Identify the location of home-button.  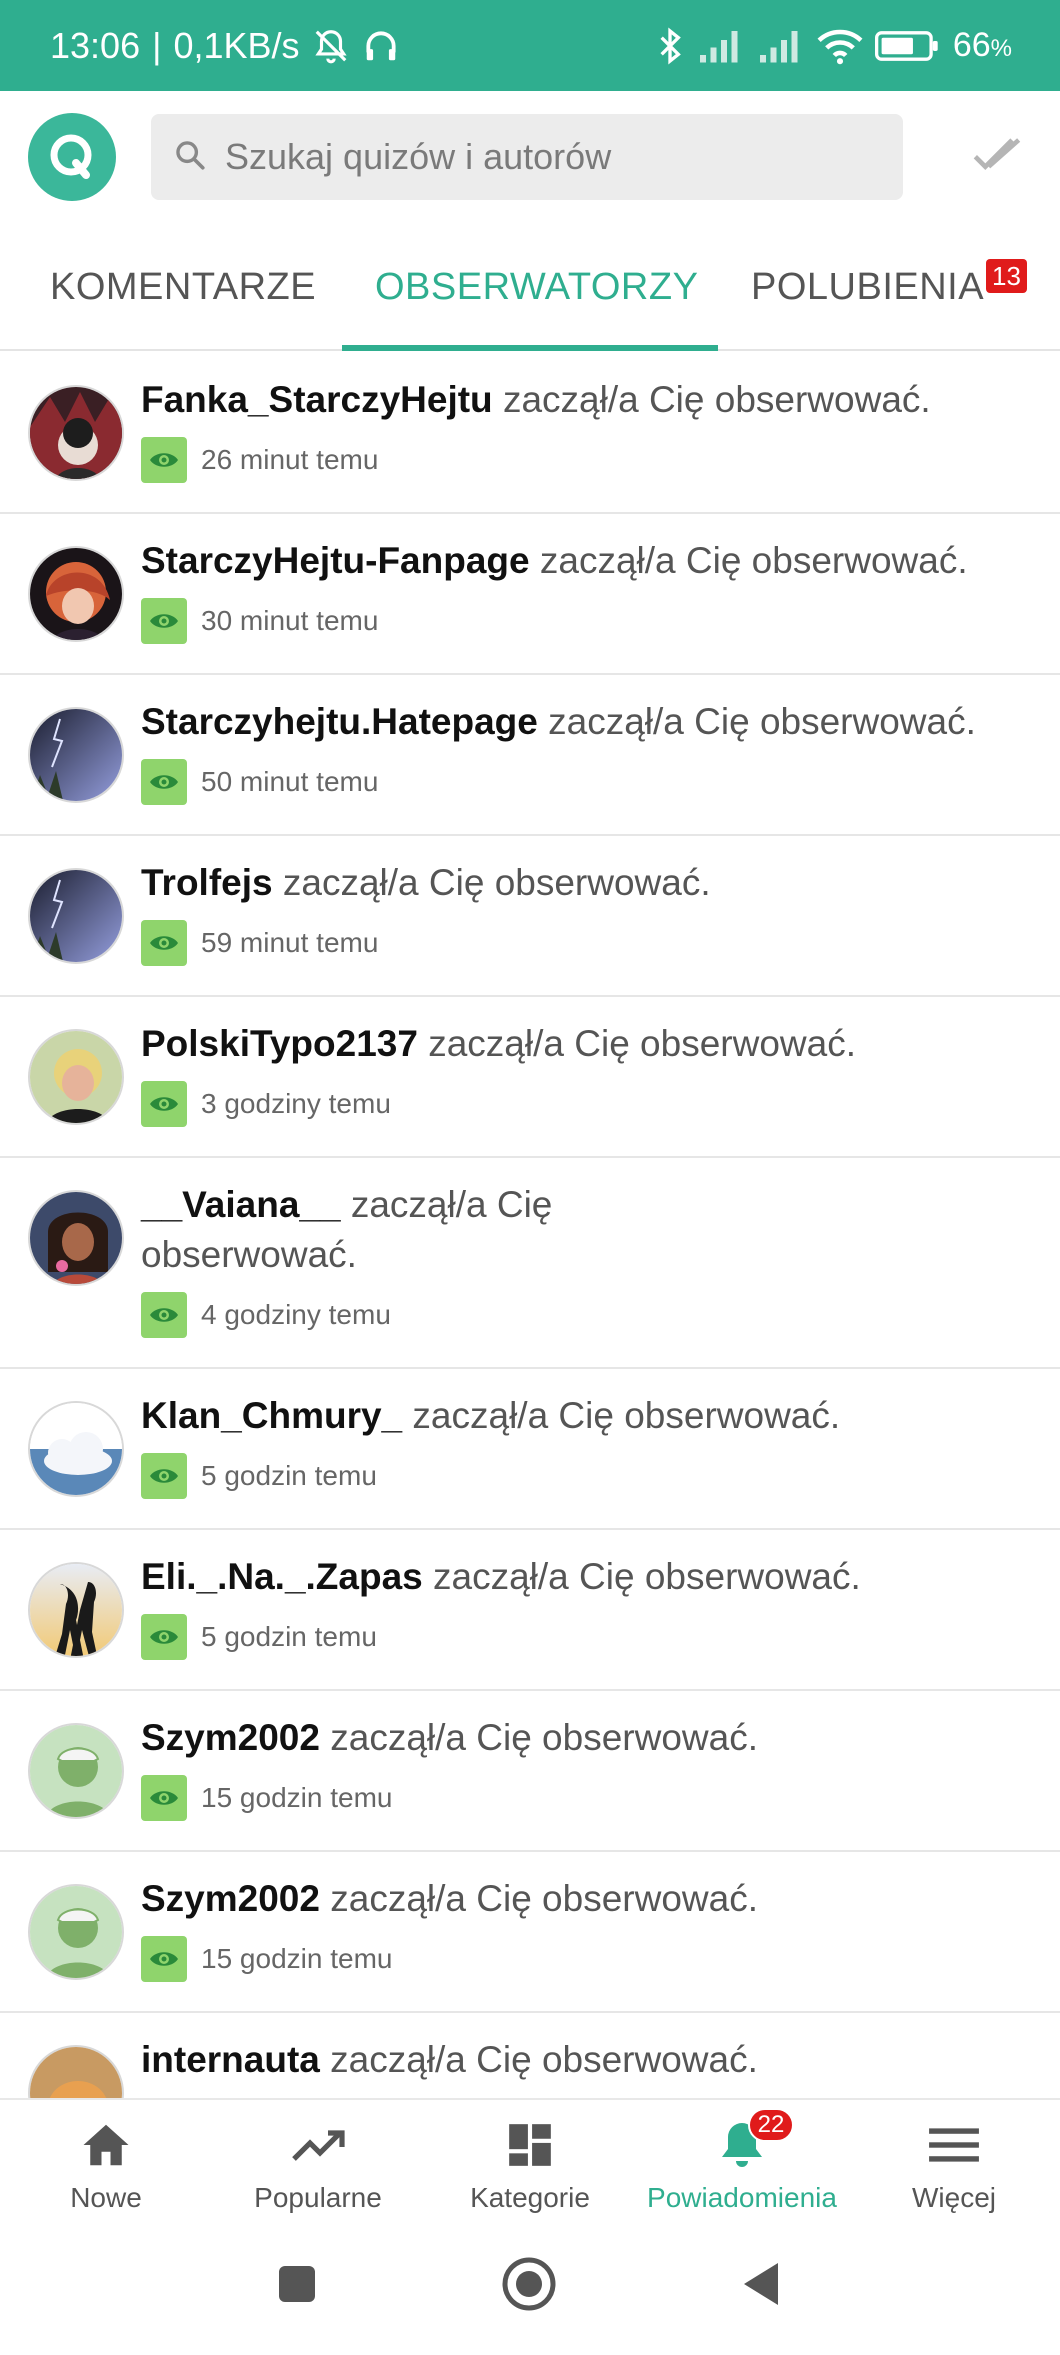
(529, 2286).